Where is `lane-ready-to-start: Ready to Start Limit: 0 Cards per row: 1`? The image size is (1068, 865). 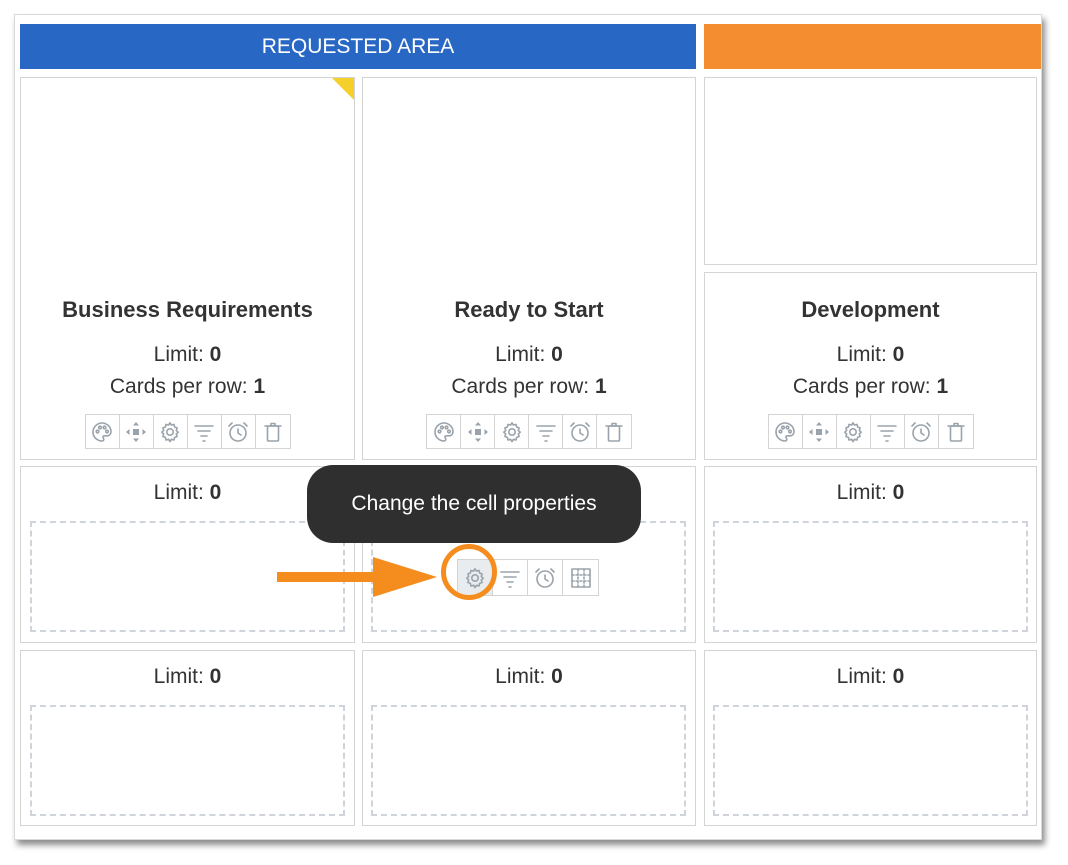
lane-ready-to-start: Ready to Start Limit: 0 Cards per row: 1 is located at coordinates (529, 268).